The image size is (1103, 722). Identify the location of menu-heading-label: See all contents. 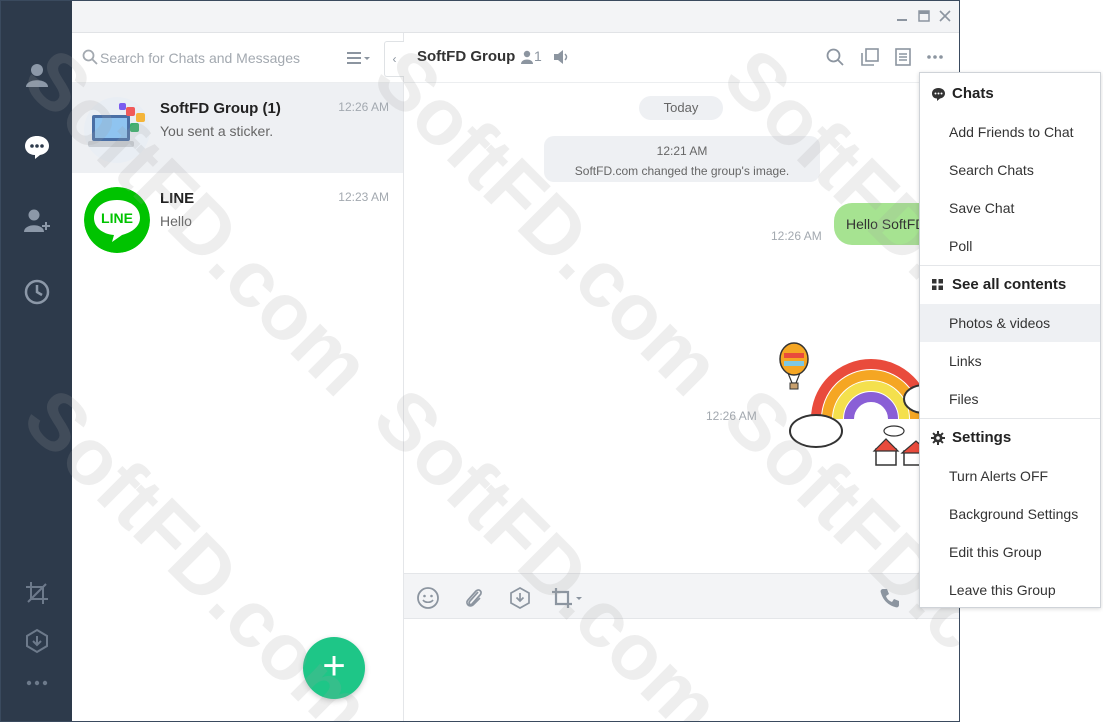
(1009, 284).